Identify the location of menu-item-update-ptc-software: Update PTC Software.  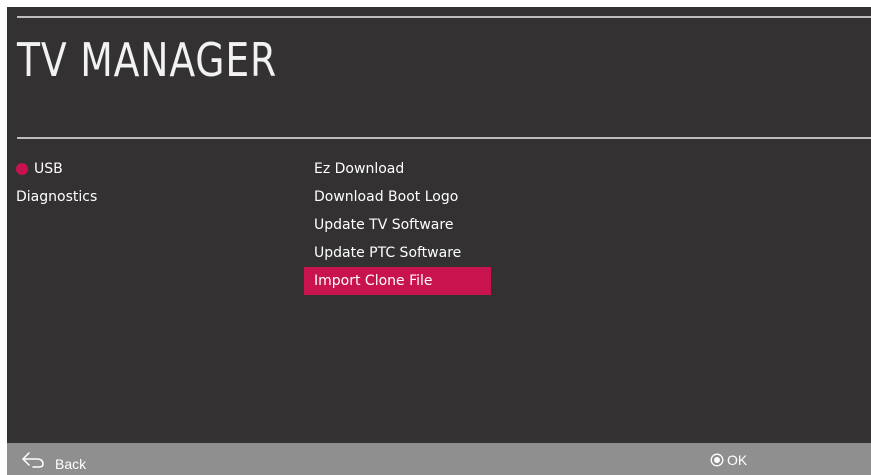
(397, 253).